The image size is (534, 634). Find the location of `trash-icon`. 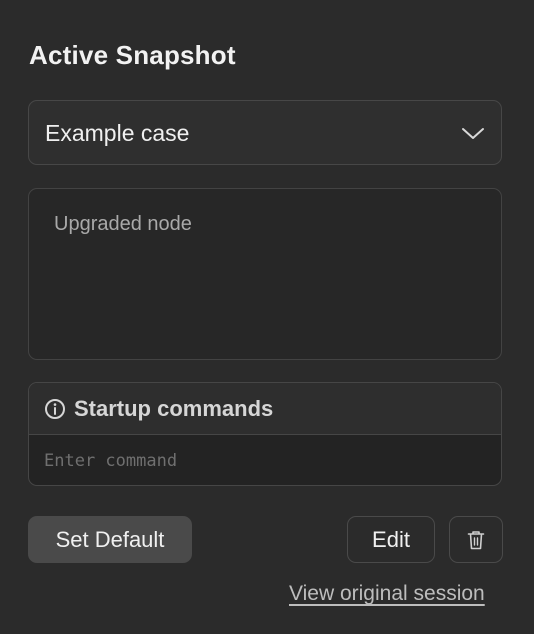

trash-icon is located at coordinates (476, 539).